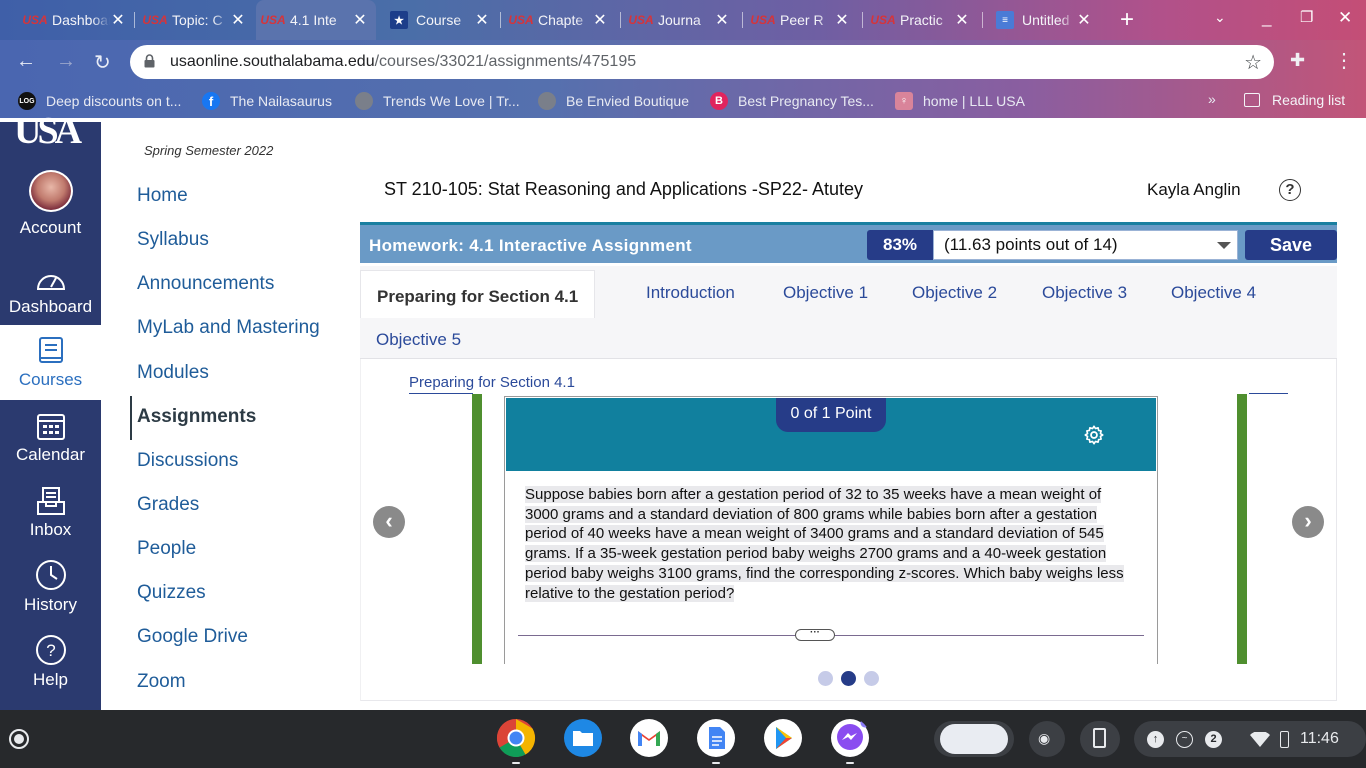 The height and width of the screenshot is (768, 1366). What do you see at coordinates (960, 101) in the screenshot?
I see `bookmark-item: ♀ home | LLL USA` at bounding box center [960, 101].